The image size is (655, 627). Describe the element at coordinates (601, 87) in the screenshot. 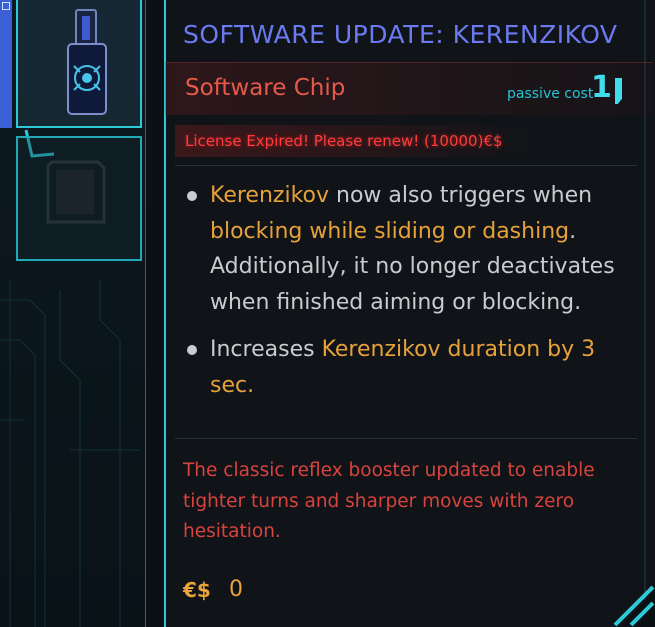

I see `passive-cost-value: 1` at that location.